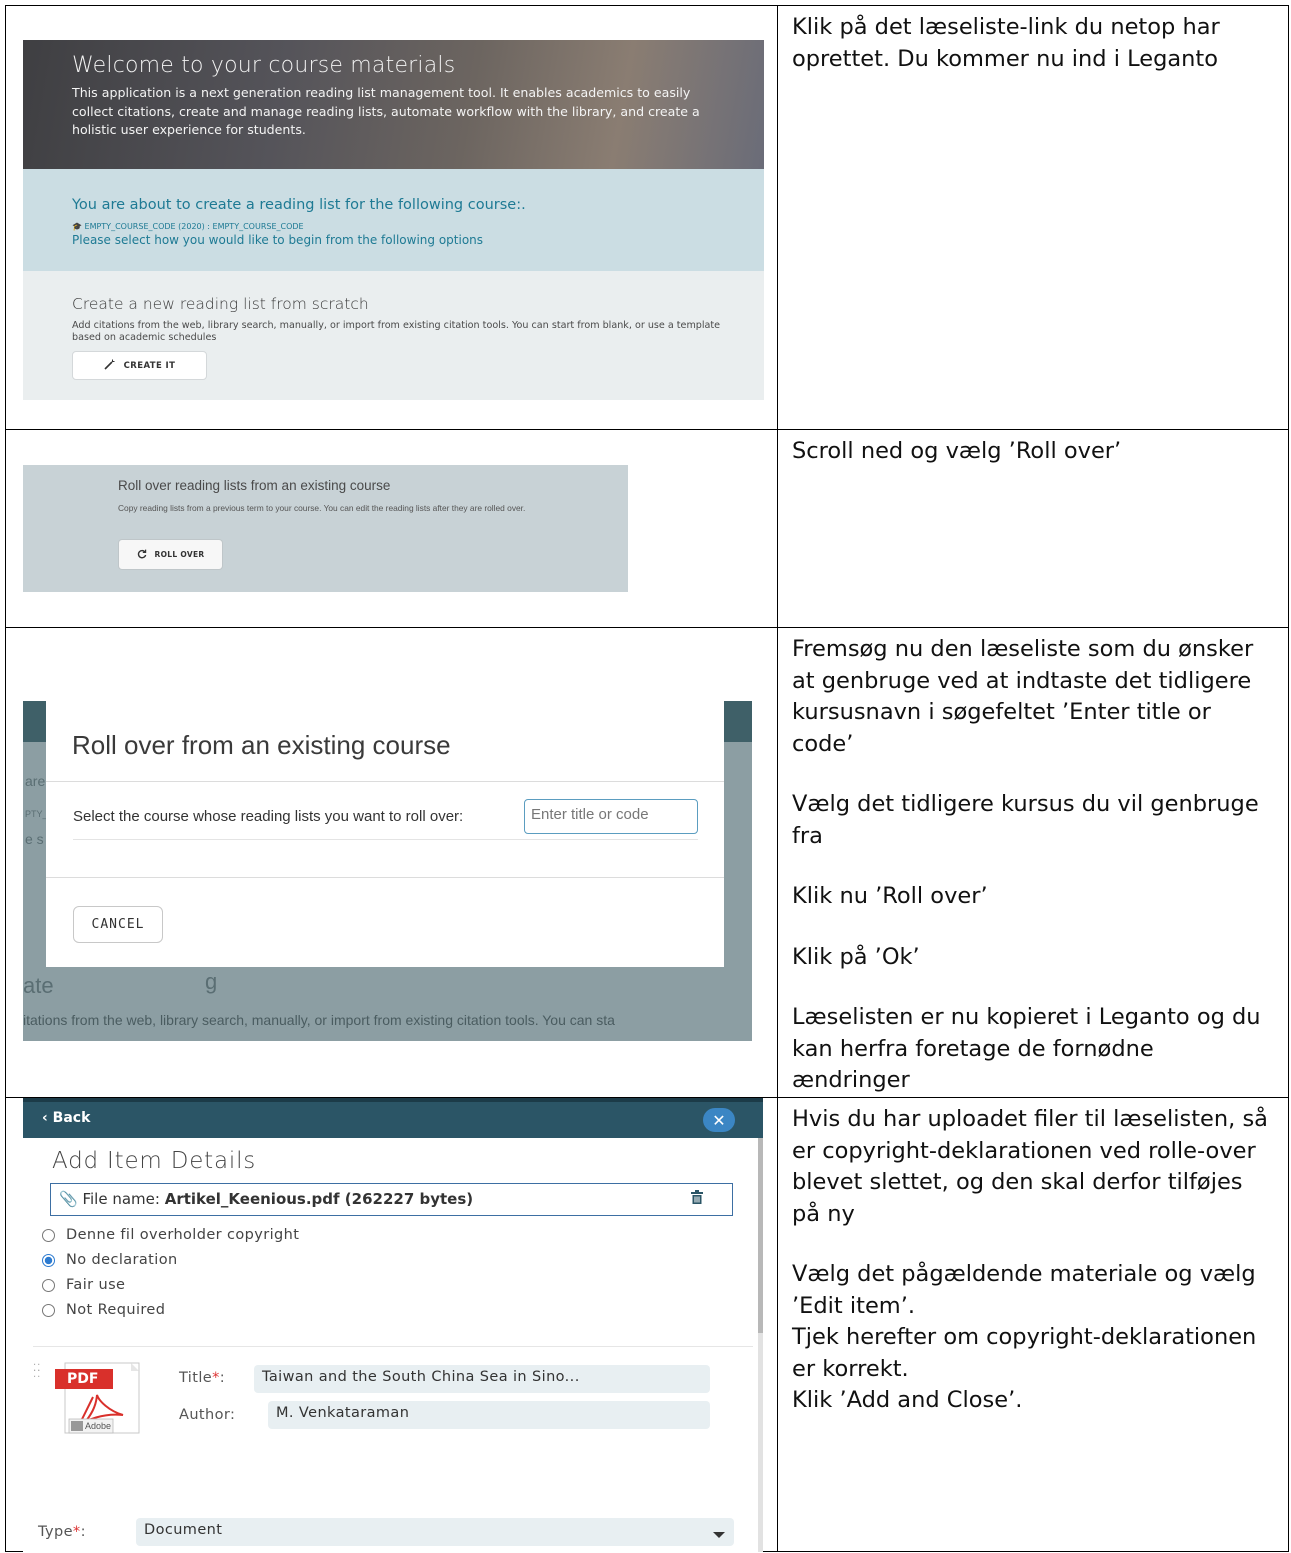 The width and height of the screenshot is (1291, 1553). Describe the element at coordinates (207, 1415) in the screenshot. I see `author-label: Author:` at that location.